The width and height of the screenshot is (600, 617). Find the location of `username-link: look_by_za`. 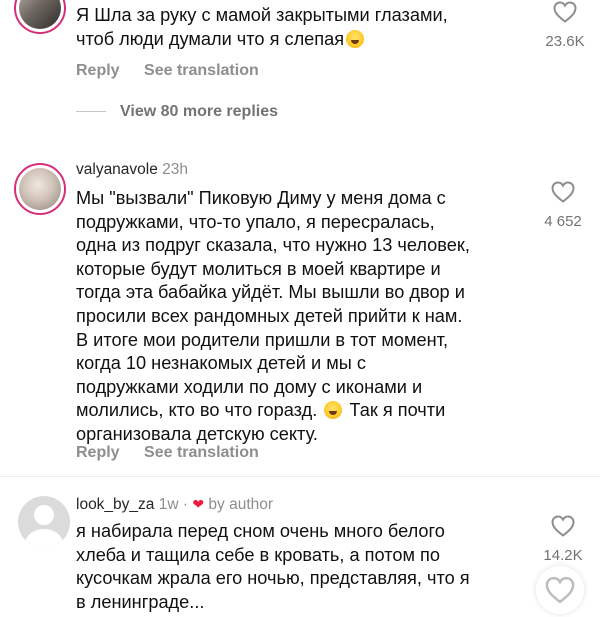

username-link: look_by_za is located at coordinates (115, 504).